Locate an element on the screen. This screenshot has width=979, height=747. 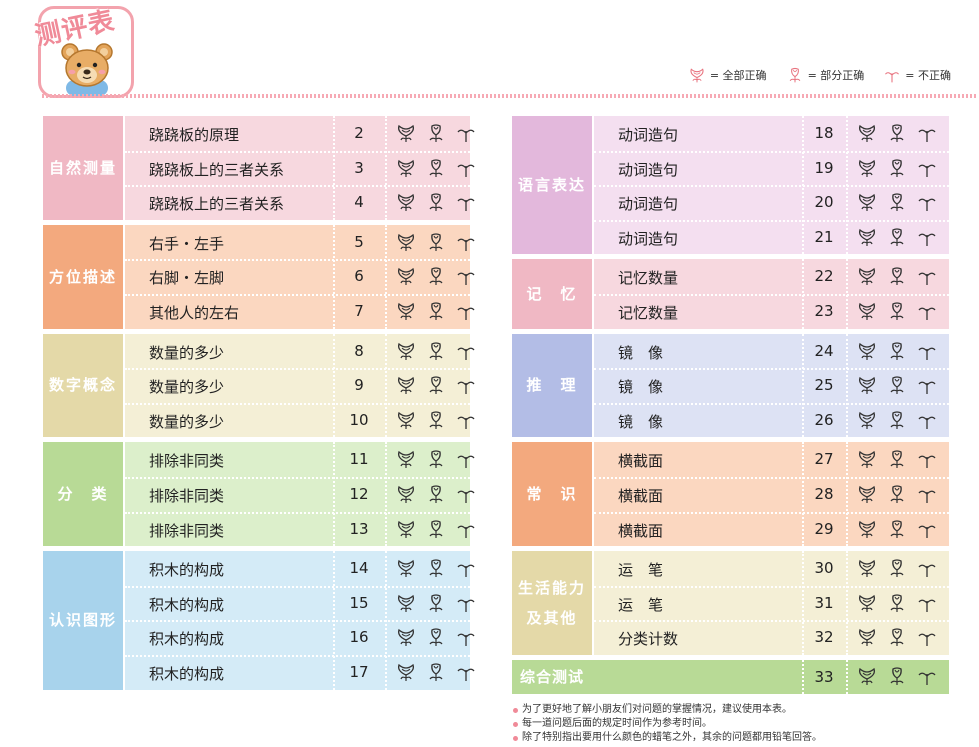
note-item: 为了更好地了解小朋友们对问题的掌握情况，建议使用本表。 is located at coordinates (667, 710).